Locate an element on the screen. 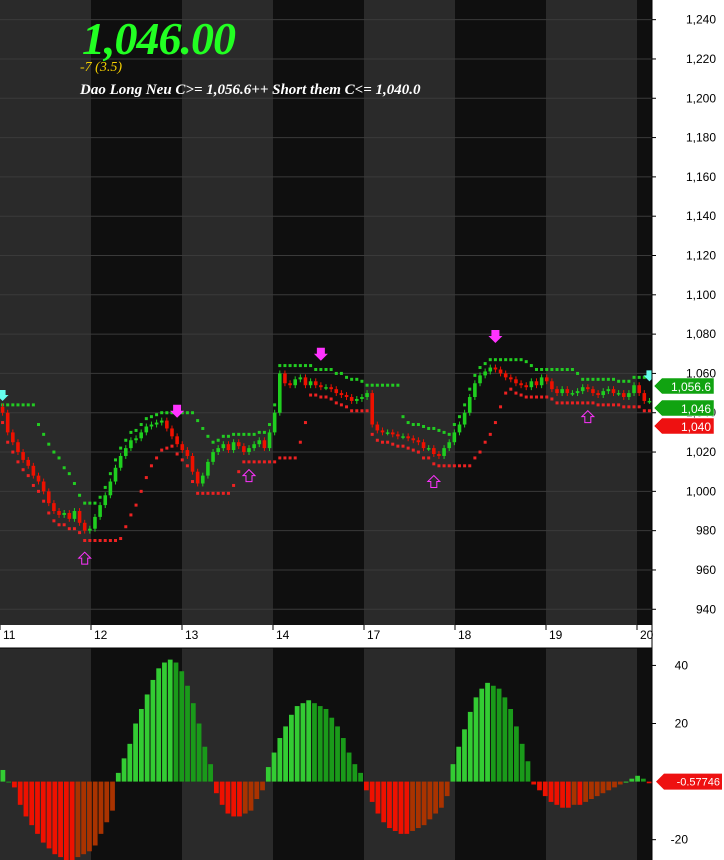 The image size is (724, 860). x-tick-label: 20 is located at coordinates (647, 635).